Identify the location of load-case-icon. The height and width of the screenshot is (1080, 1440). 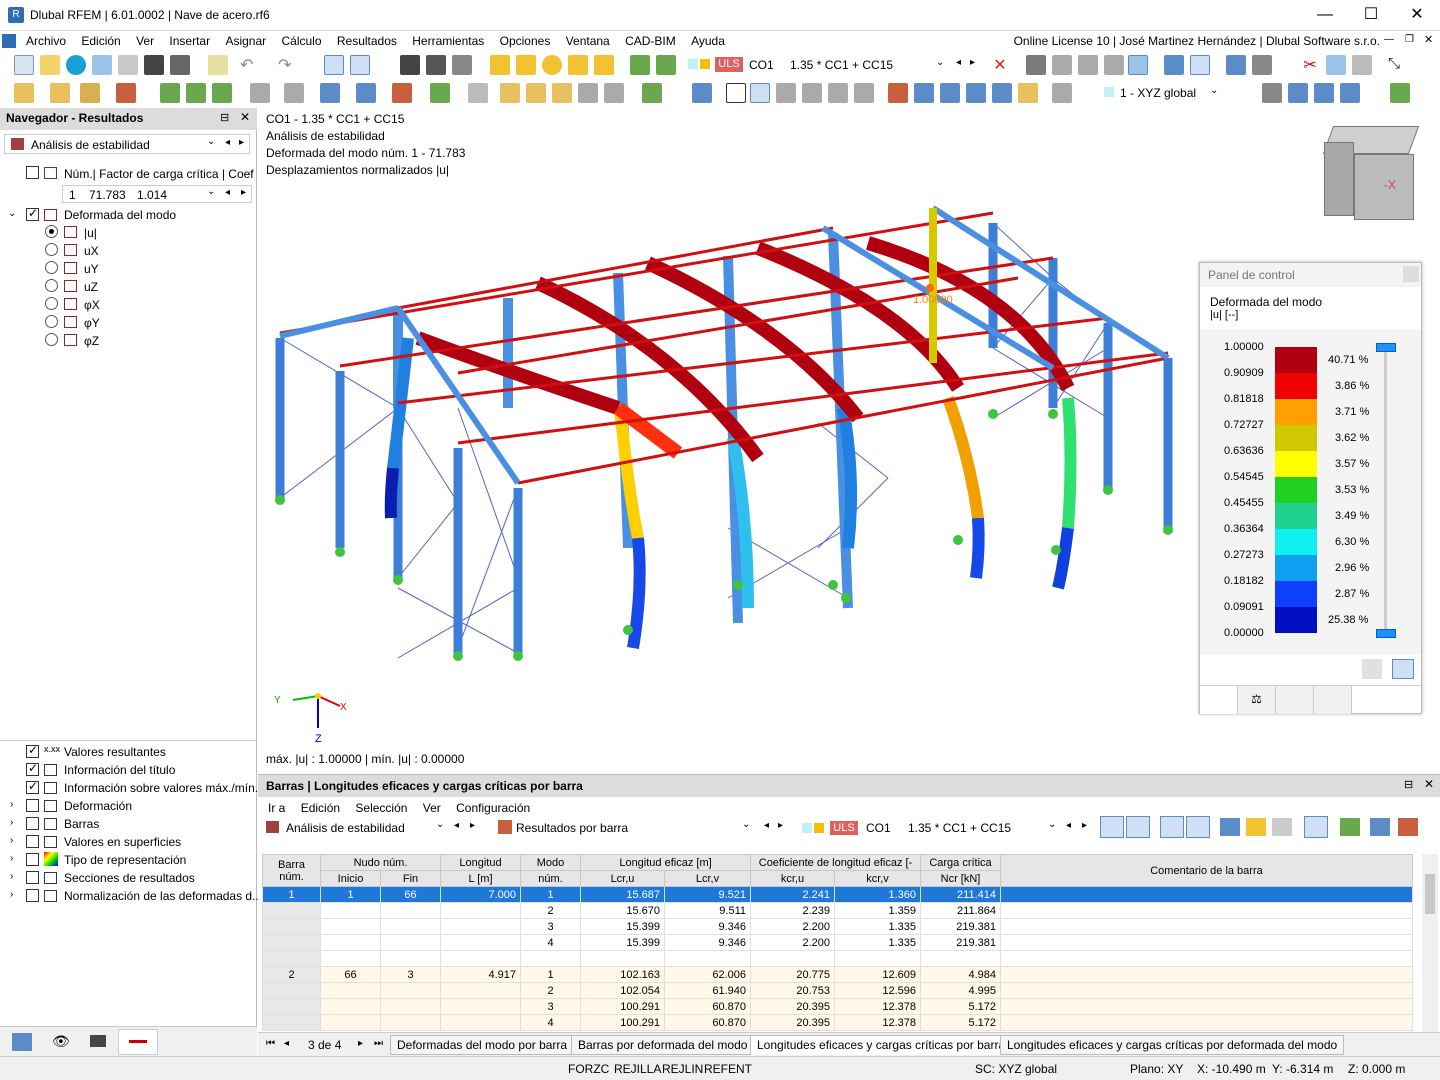
(640, 65).